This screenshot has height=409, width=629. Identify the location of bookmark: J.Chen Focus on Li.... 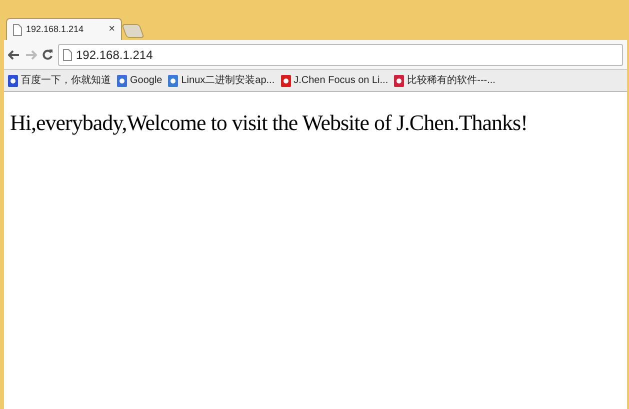
(334, 80).